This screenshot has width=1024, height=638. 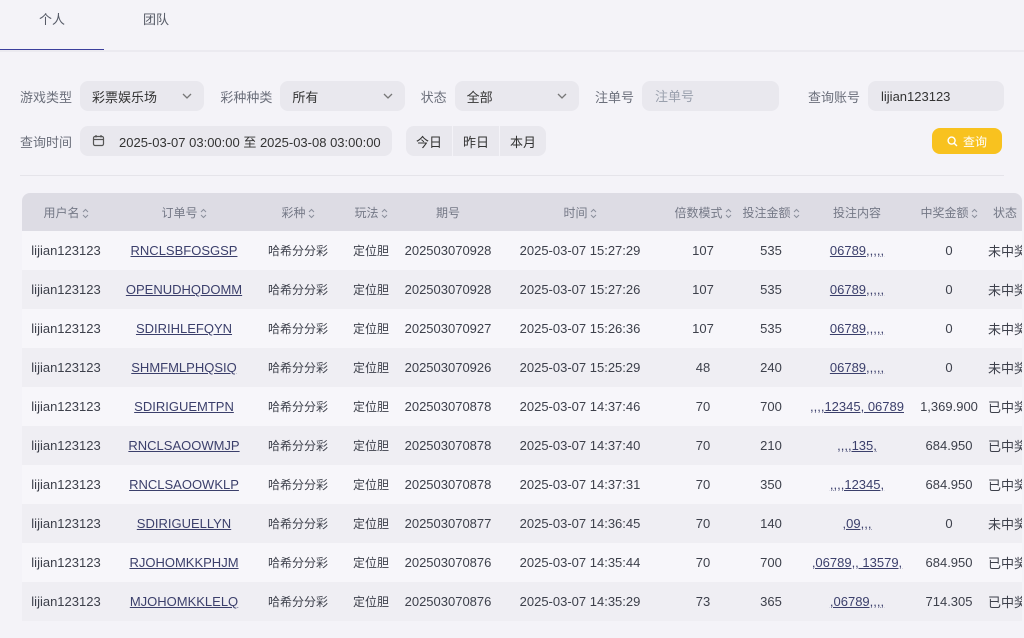 What do you see at coordinates (857, 562) in the screenshot?
I see `bet-content-link: ,06789,, 13579,` at bounding box center [857, 562].